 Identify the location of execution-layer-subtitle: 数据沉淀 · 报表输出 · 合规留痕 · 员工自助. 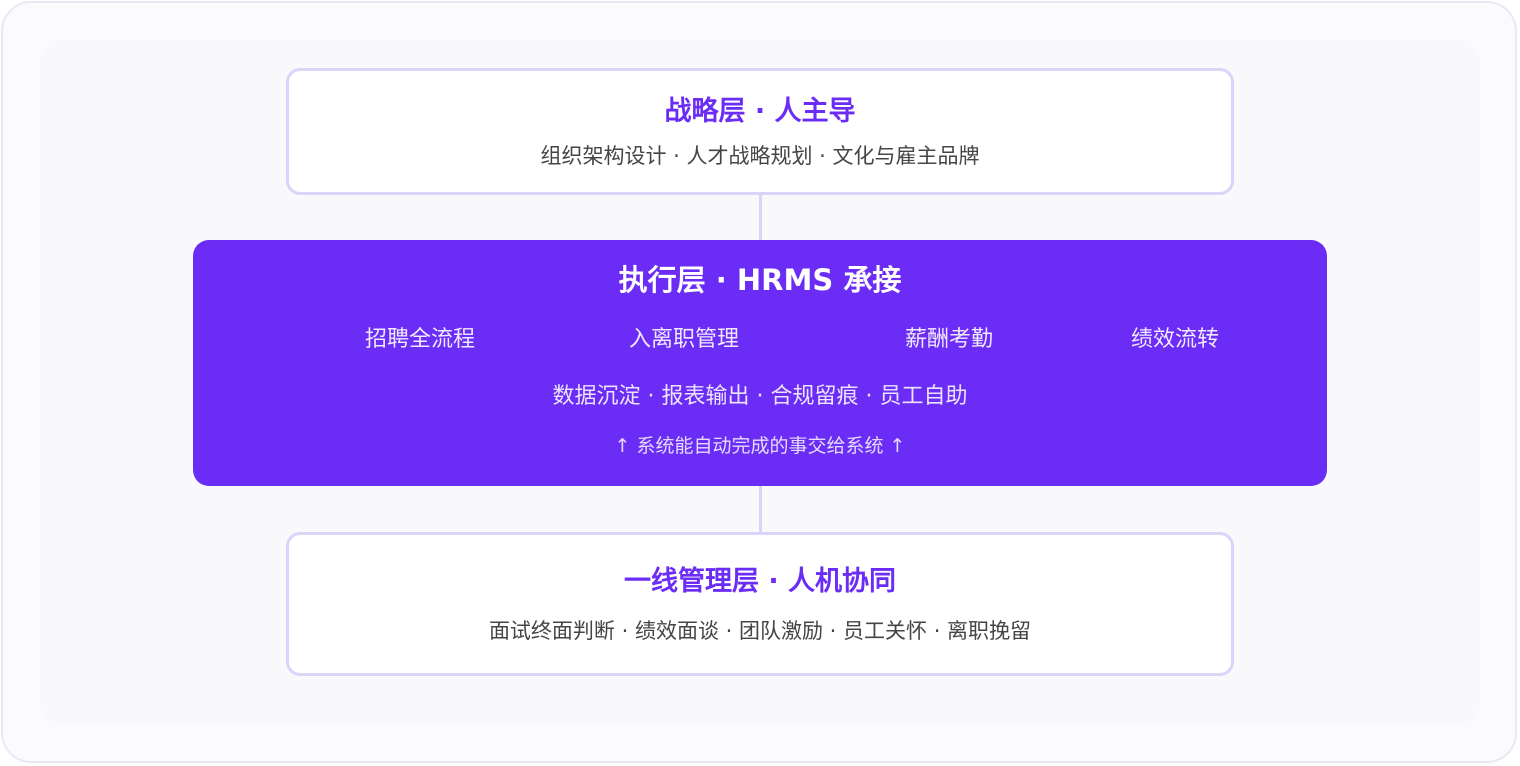
(760, 396).